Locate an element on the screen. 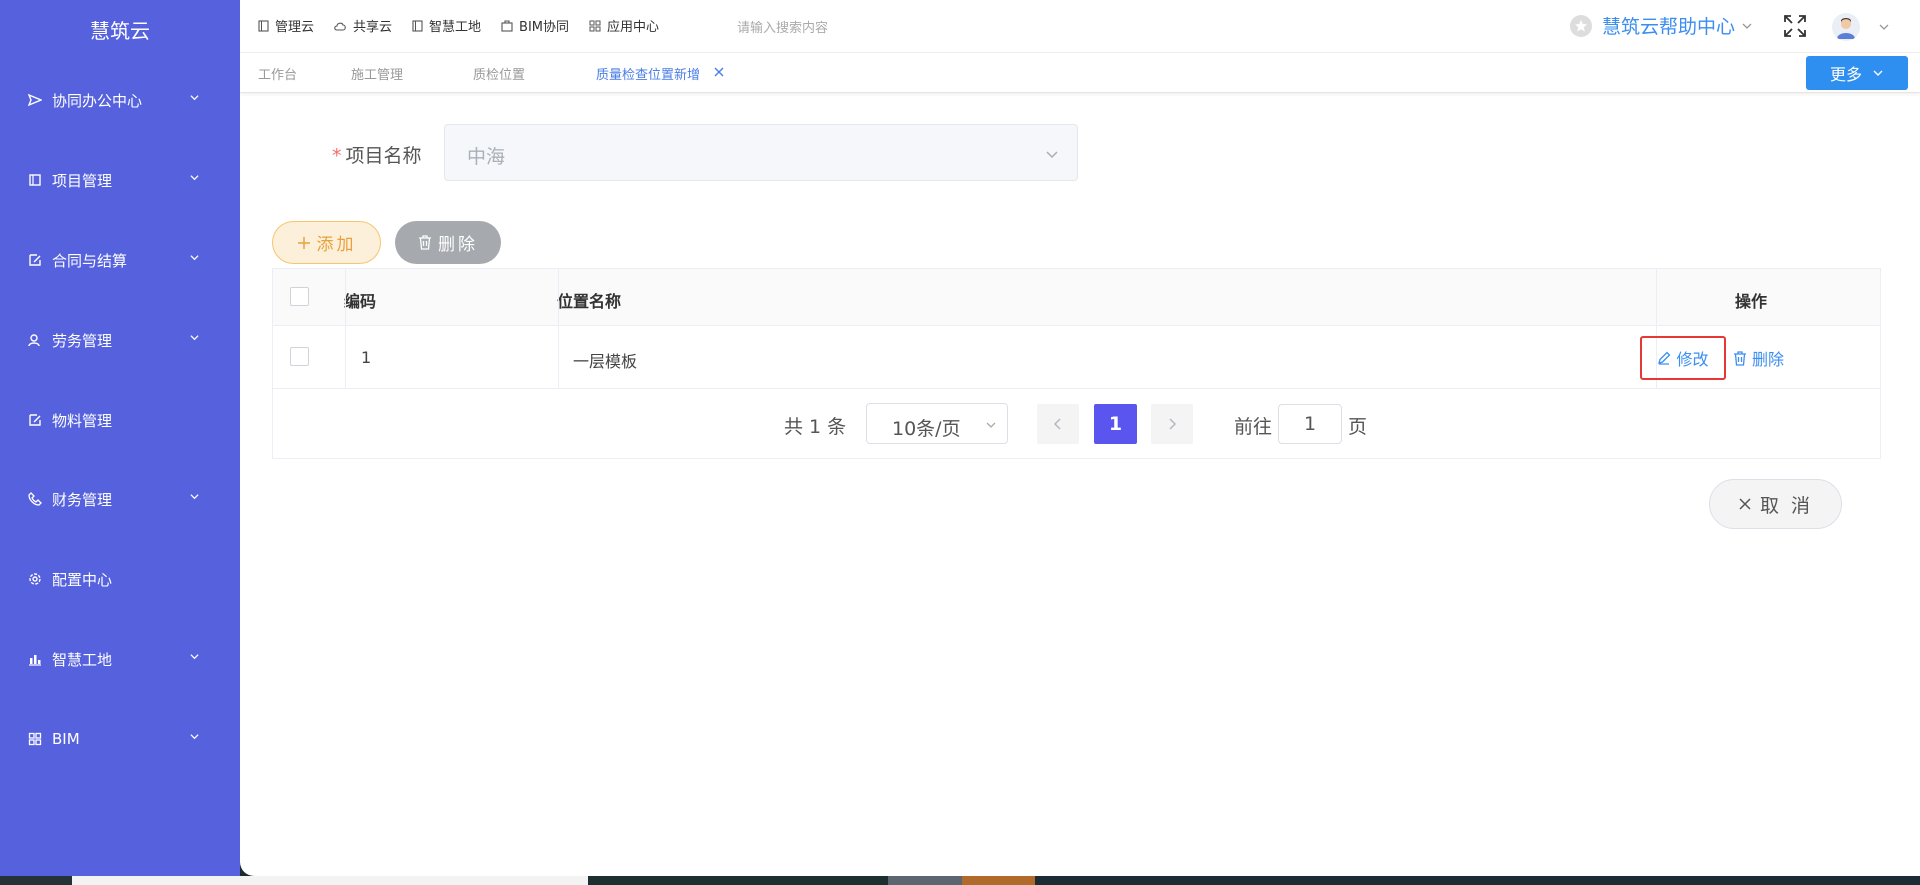  user-avatar-icon is located at coordinates (1846, 28).